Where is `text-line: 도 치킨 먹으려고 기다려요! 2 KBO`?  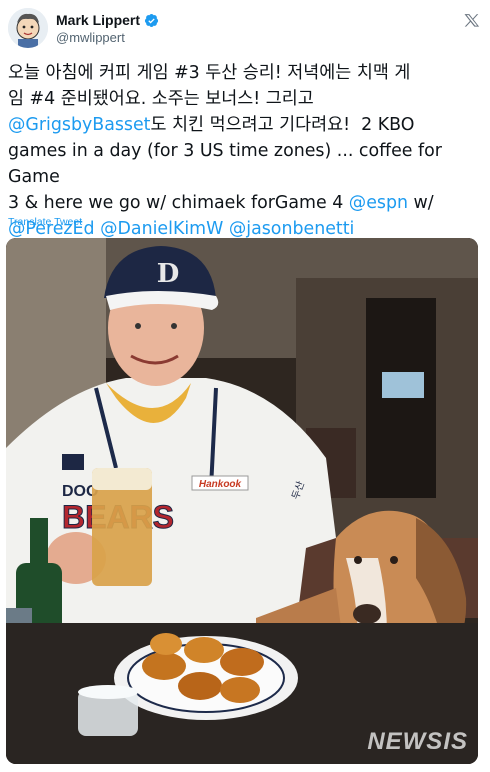
text-line: 도 치킨 먹으려고 기다려요! 2 KBO is located at coordinates (282, 125).